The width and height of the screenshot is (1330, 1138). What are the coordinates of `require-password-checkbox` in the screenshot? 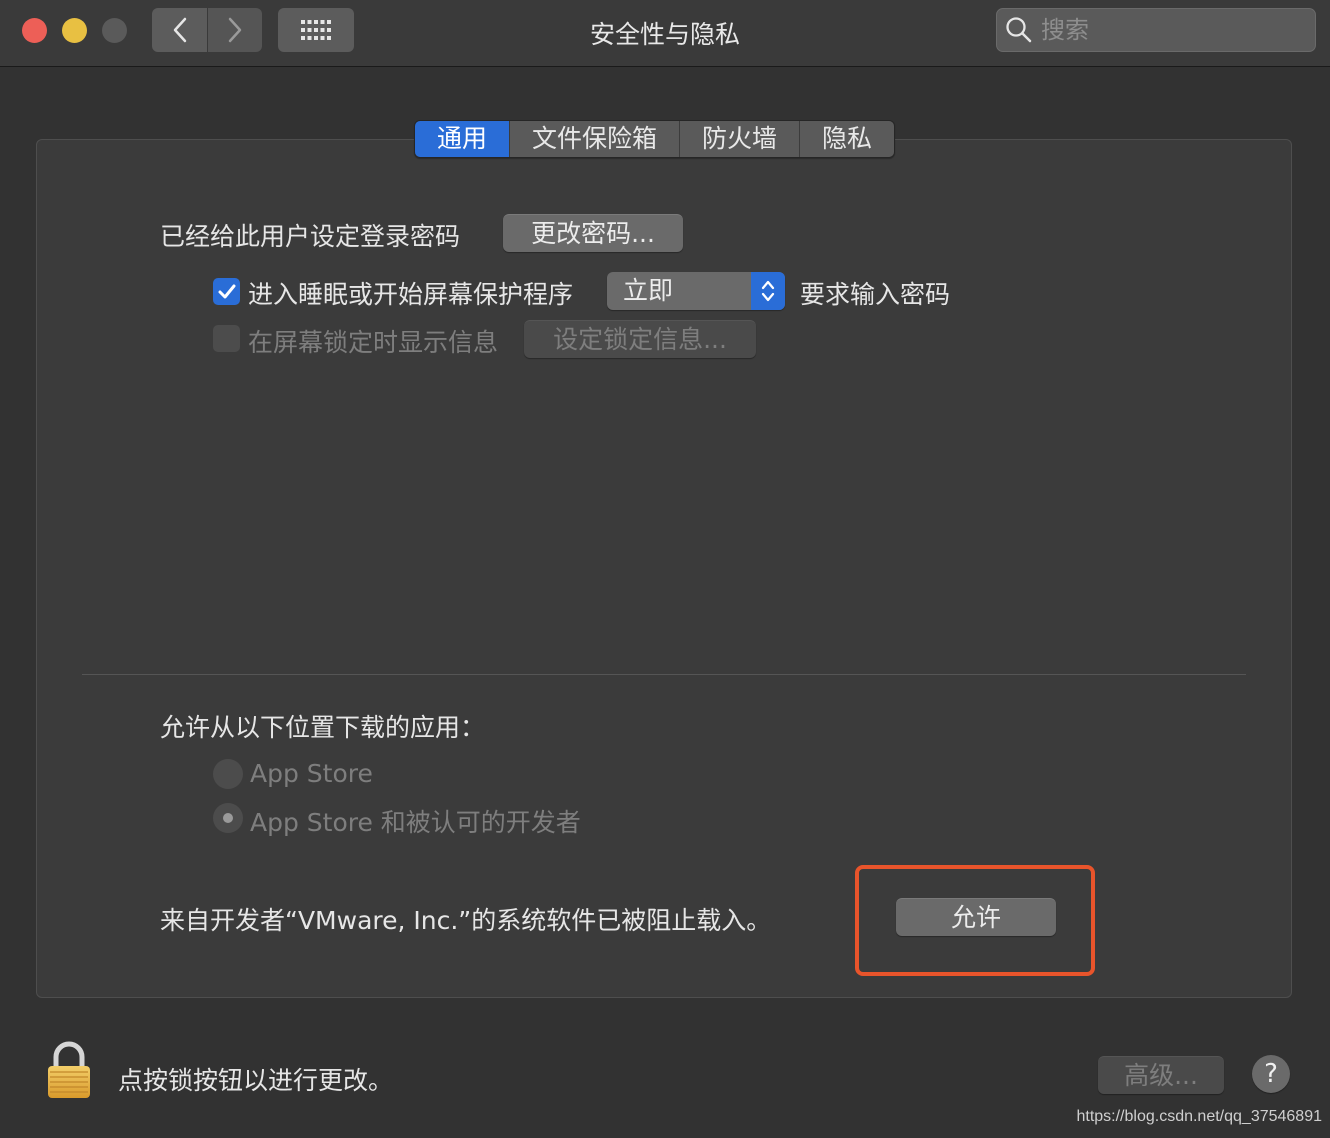 It's located at (226, 291).